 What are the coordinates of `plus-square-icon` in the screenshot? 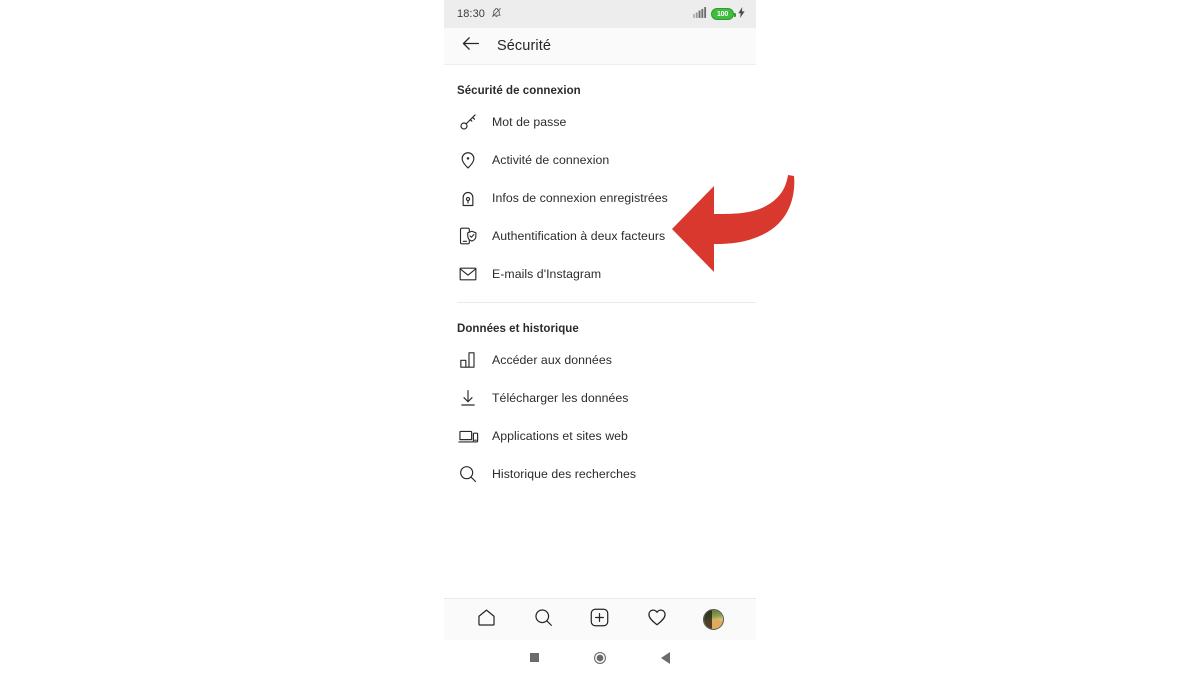 It's located at (599, 620).